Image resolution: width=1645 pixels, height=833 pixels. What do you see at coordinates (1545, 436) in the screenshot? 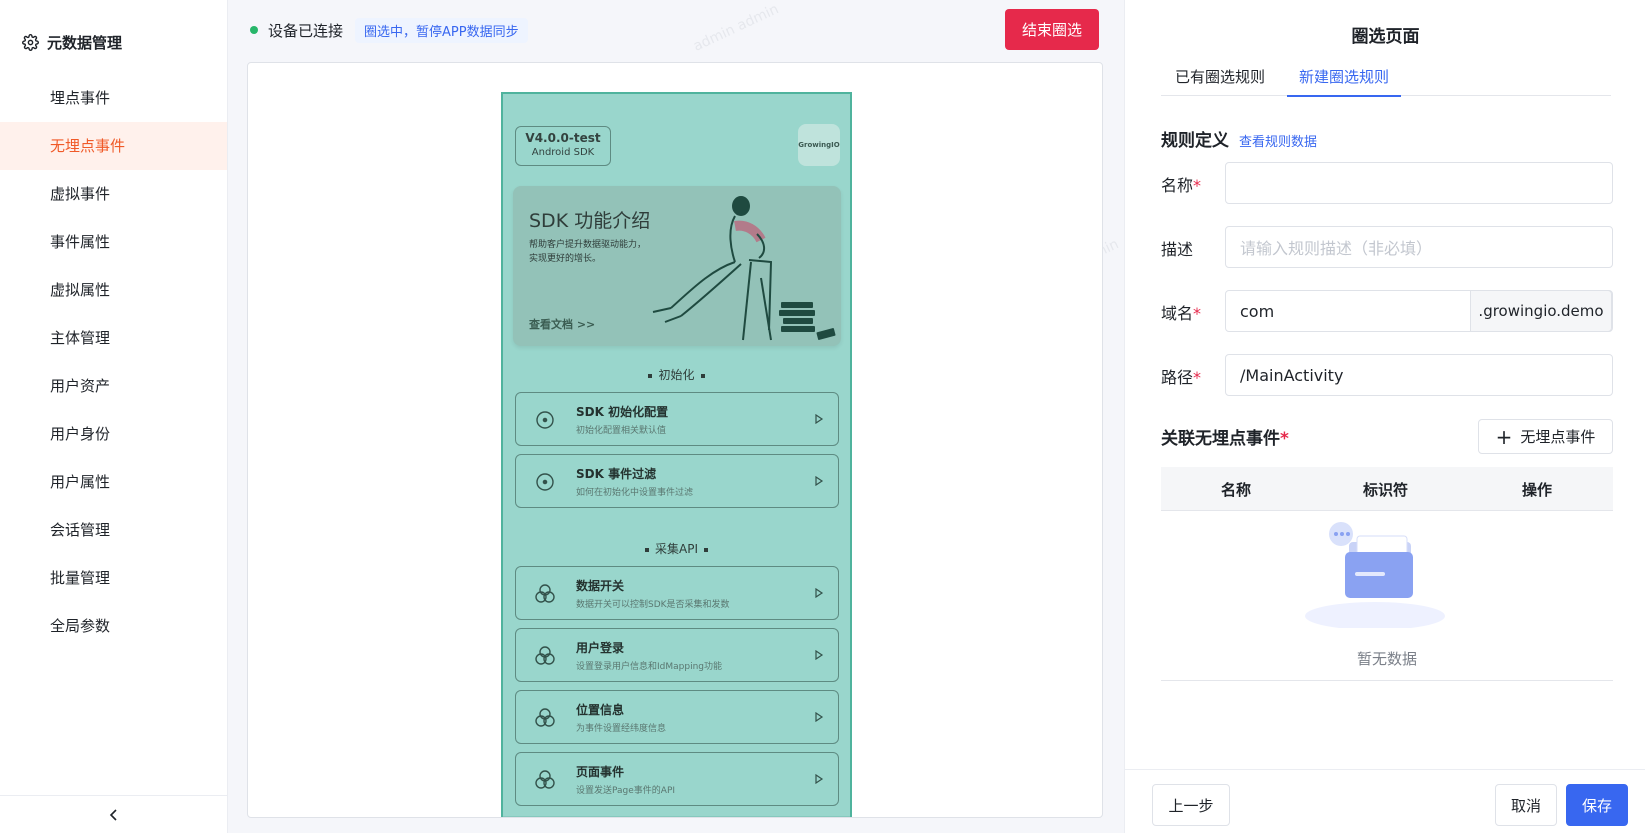
I see `add-autotrack-event-button: + 无埋点事件` at bounding box center [1545, 436].